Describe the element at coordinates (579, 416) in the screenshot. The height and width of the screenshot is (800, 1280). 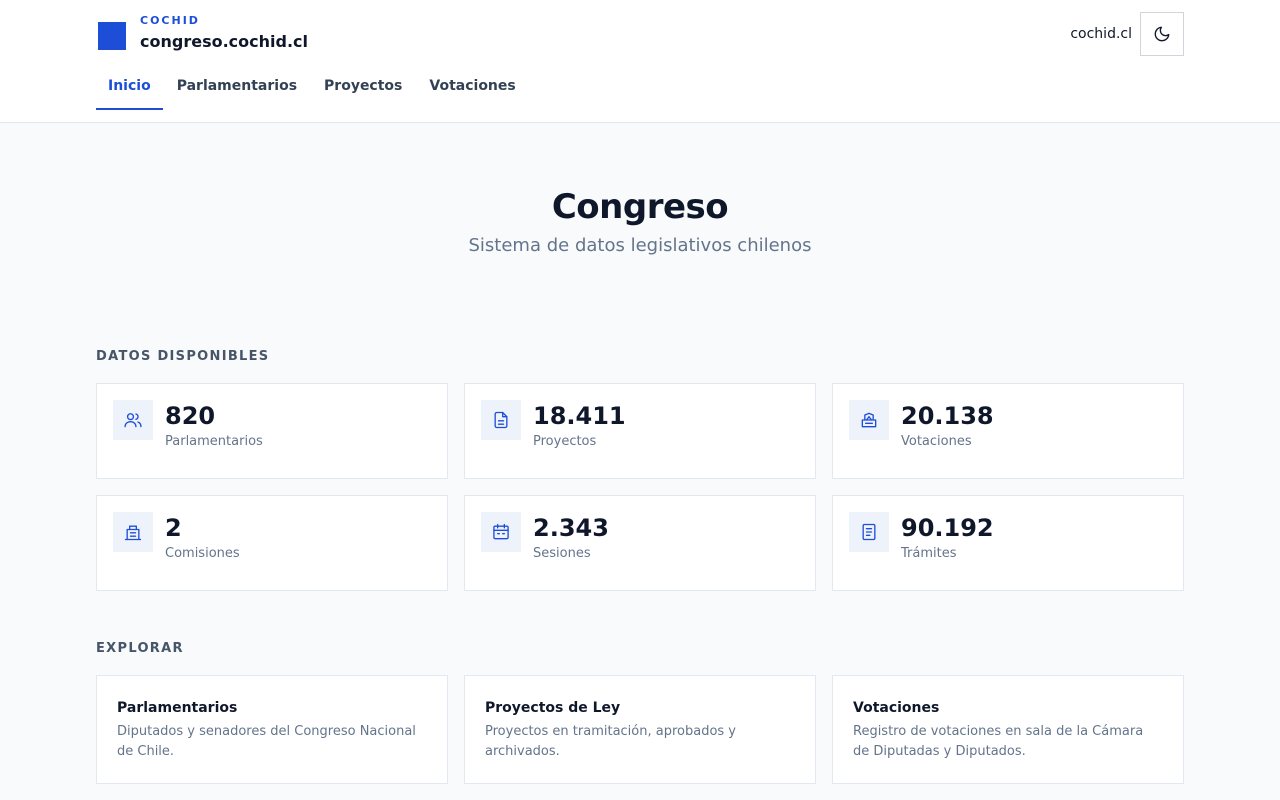
I see `stat-value: 18.411` at that location.